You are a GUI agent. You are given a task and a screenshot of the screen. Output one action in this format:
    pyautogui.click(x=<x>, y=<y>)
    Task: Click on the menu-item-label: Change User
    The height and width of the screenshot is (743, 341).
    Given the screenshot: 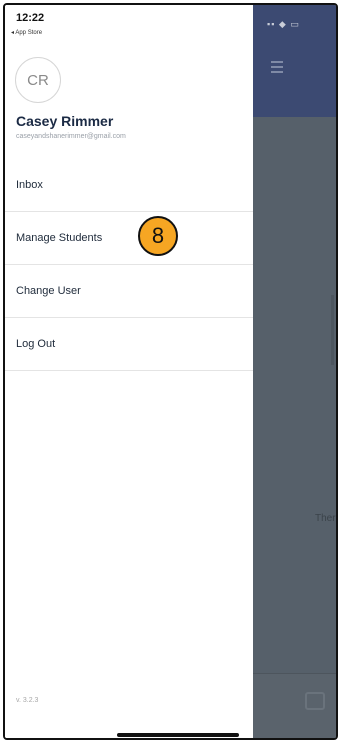 What is the action you would take?
    pyautogui.click(x=48, y=291)
    